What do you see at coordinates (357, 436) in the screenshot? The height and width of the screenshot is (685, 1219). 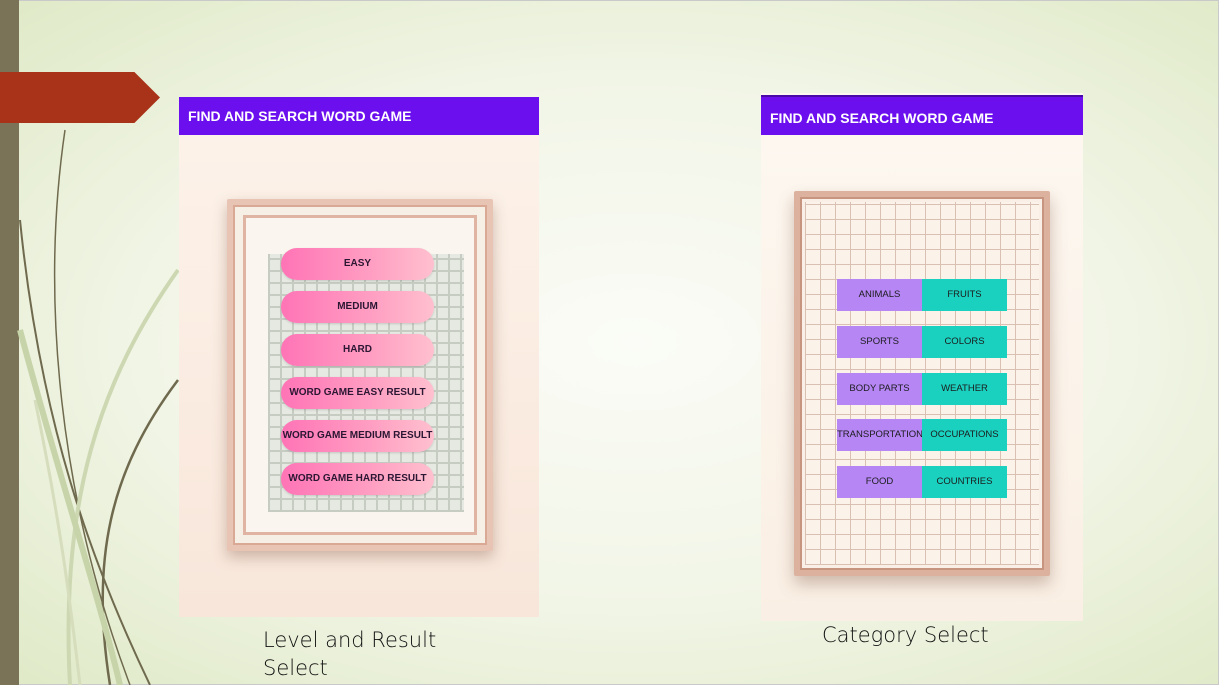 I see `medium-result-button: WORD GAME MEDIUM RESULT` at bounding box center [357, 436].